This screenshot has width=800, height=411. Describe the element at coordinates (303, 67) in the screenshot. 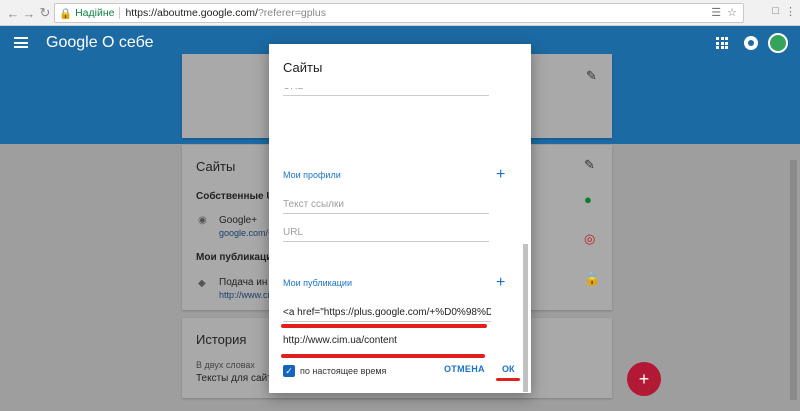

I see `dialog-title: Сайты` at that location.